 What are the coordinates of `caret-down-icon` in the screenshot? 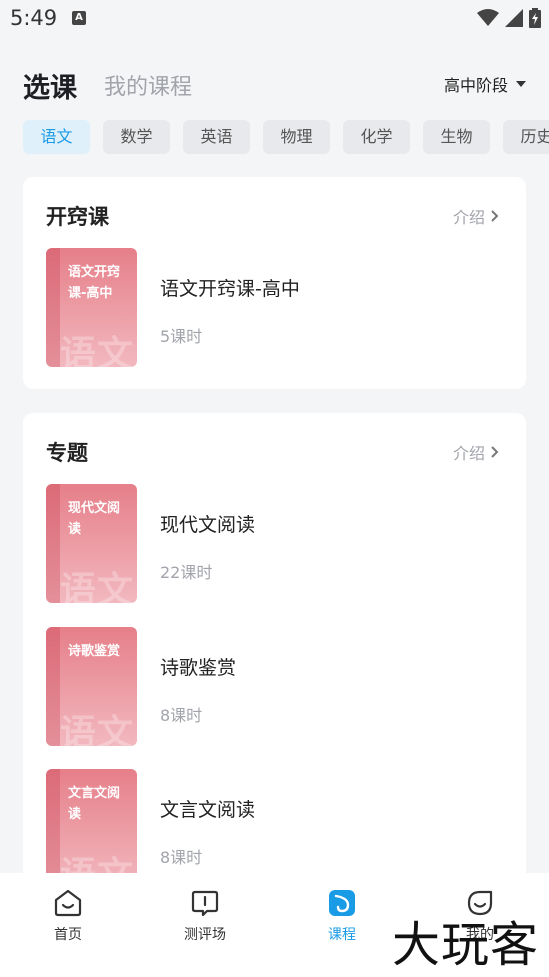 It's located at (521, 84).